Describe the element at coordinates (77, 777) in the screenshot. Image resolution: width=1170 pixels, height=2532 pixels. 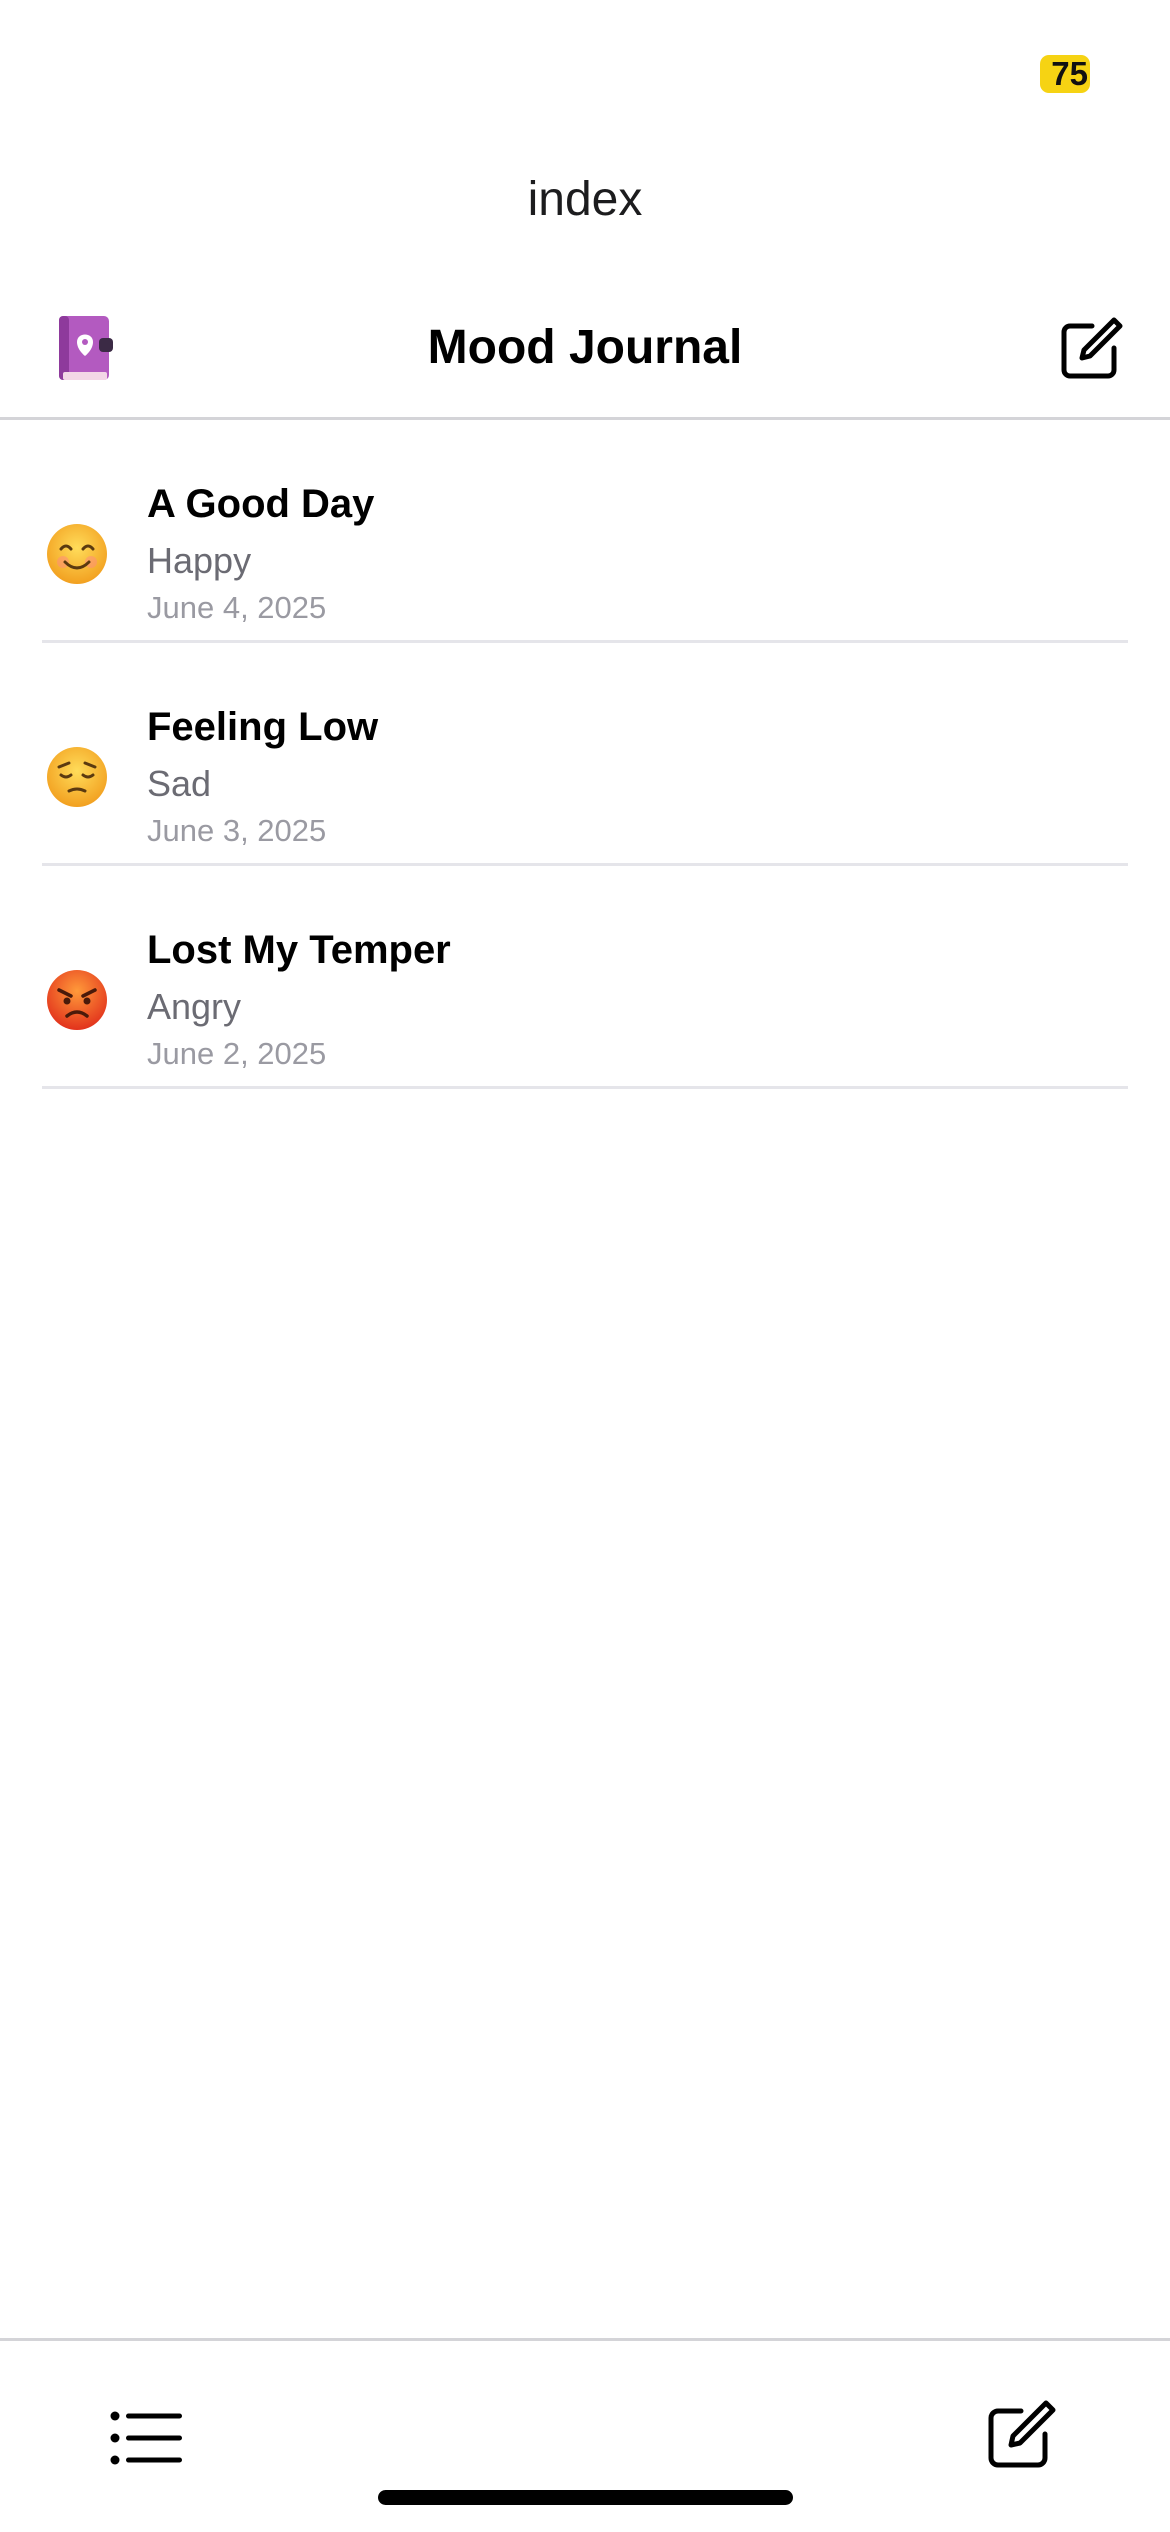
I see `pensive-face-icon` at that location.